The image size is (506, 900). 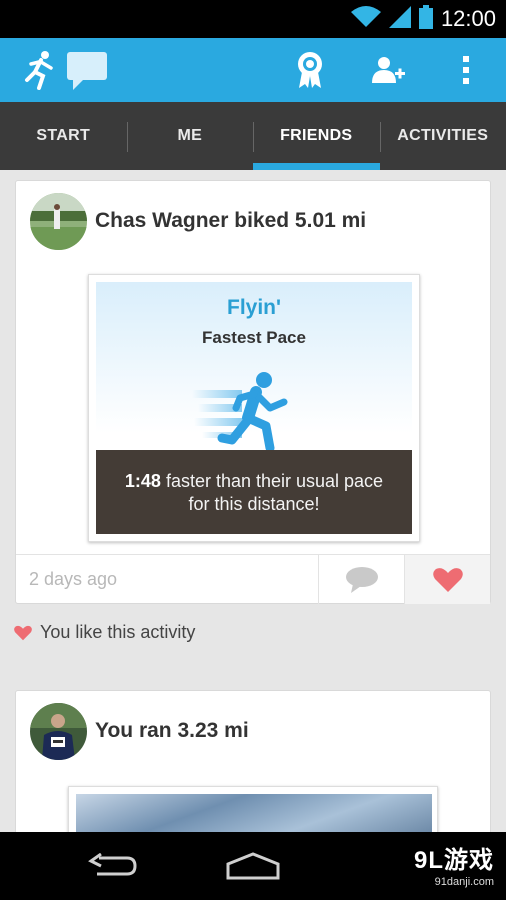 I want to click on comment-button, so click(x=361, y=579).